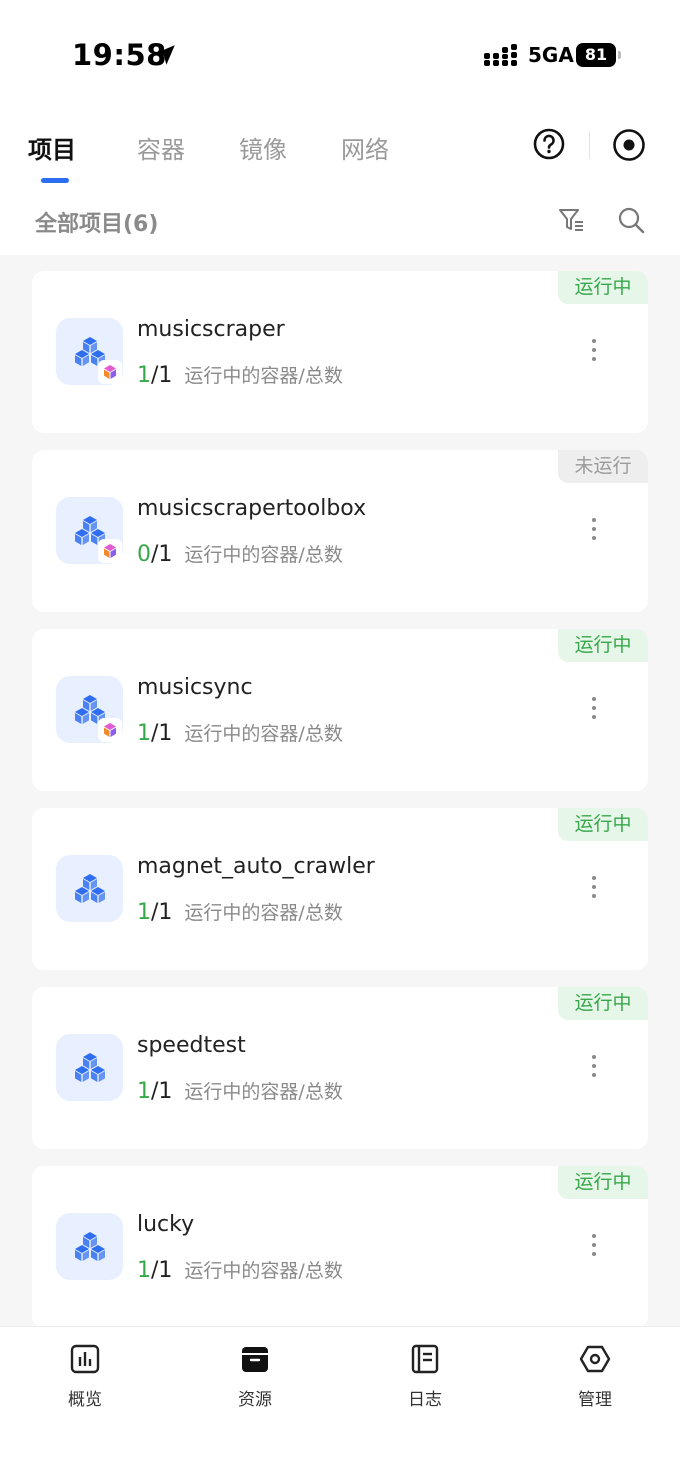 This screenshot has width=680, height=1478. Describe the element at coordinates (55, 180) in the screenshot. I see `active-tab-indicator` at that location.